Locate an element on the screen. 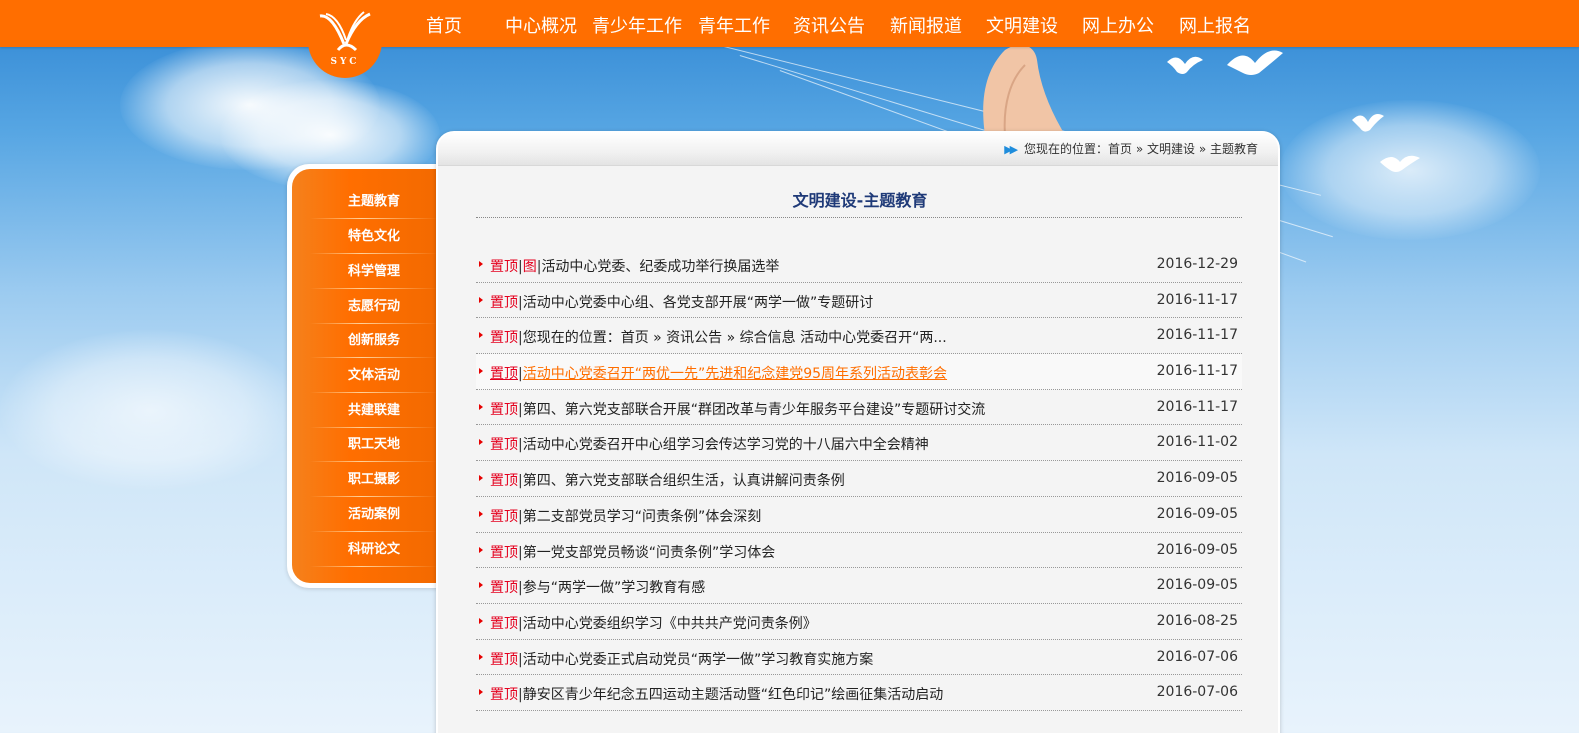 This screenshot has height=733, width=1579. panel-header: ▶▶ 您现在的位置：首页 » 文明建设 » 主题教育 is located at coordinates (858, 149).